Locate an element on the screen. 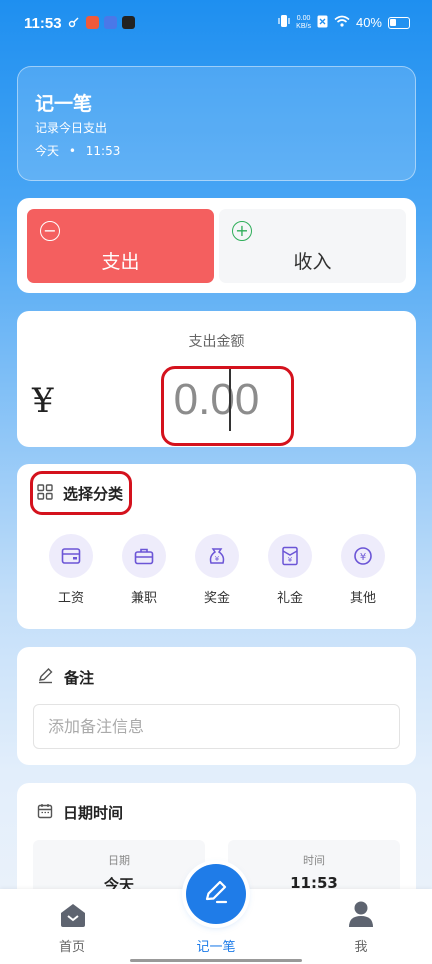  red-envelope-icon: ¥ is located at coordinates (290, 556).